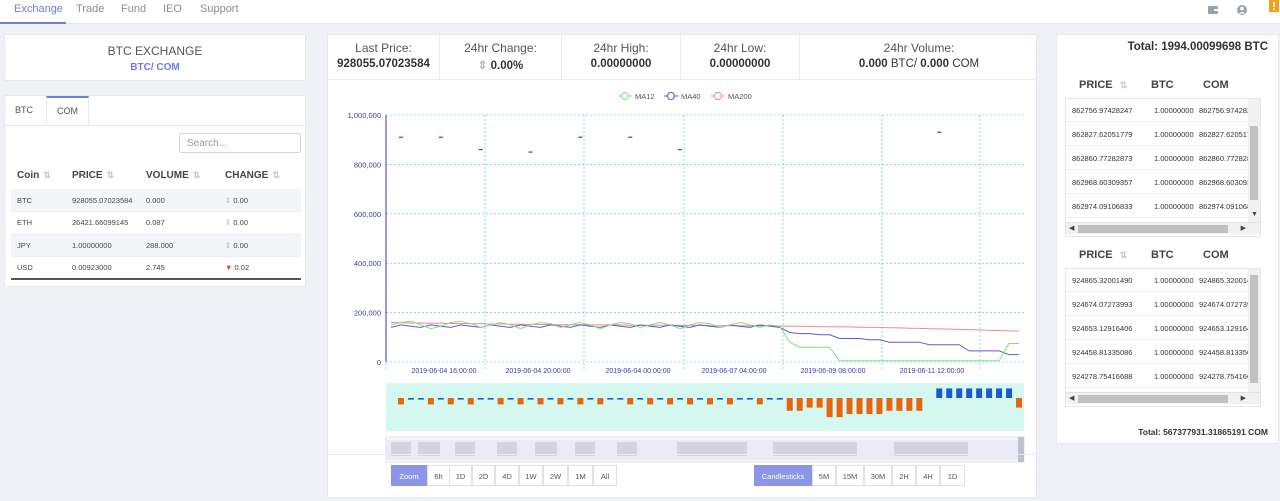 The image size is (1280, 501). I want to click on candle-30m-button: 30M, so click(878, 475).